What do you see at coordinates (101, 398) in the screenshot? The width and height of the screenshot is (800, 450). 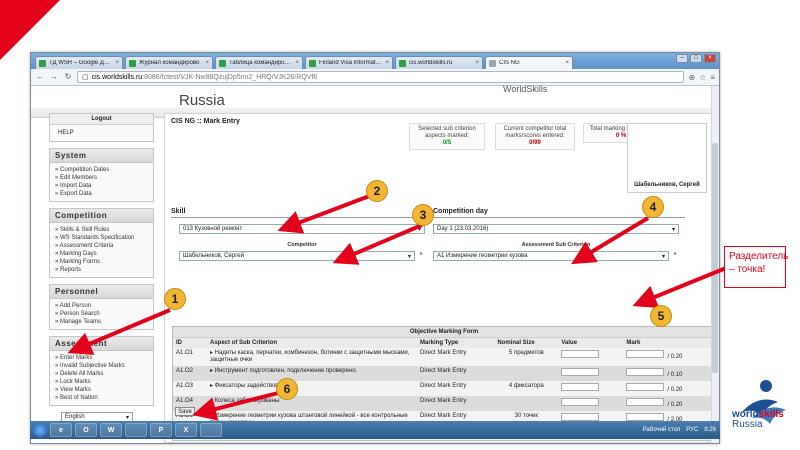 I see `sidebar-link: » Best of Nation` at bounding box center [101, 398].